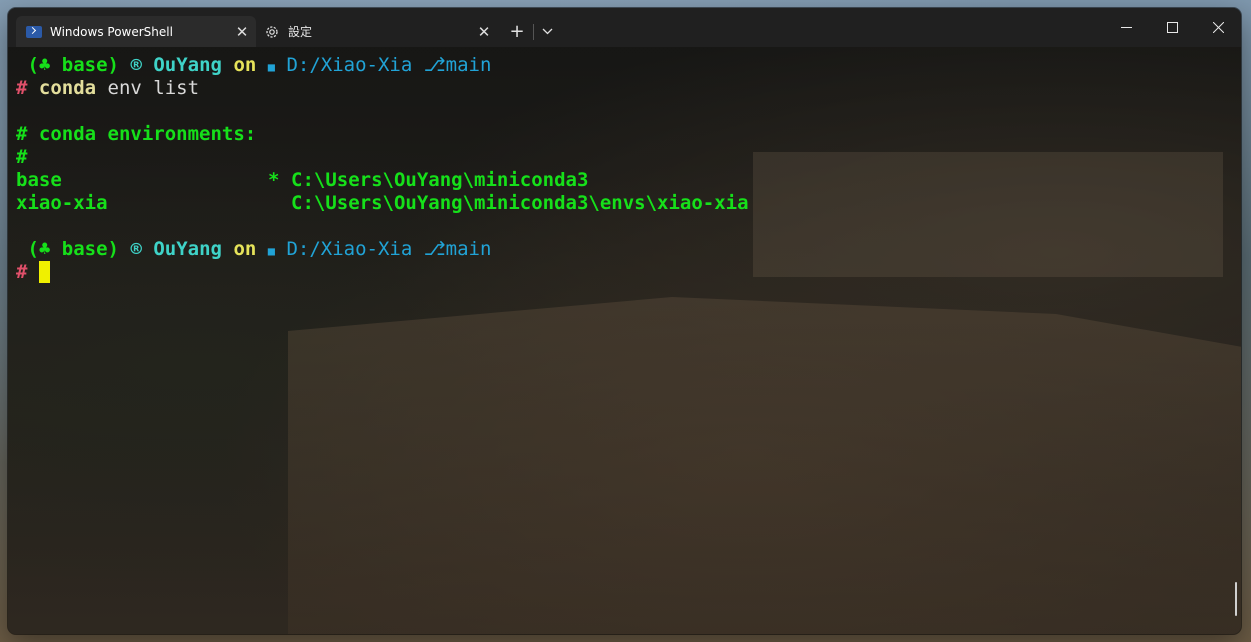 The height and width of the screenshot is (642, 1251). Describe the element at coordinates (624, 27) in the screenshot. I see `title-bar: Windows PowerShell ✕ 設定 ✕ +` at that location.